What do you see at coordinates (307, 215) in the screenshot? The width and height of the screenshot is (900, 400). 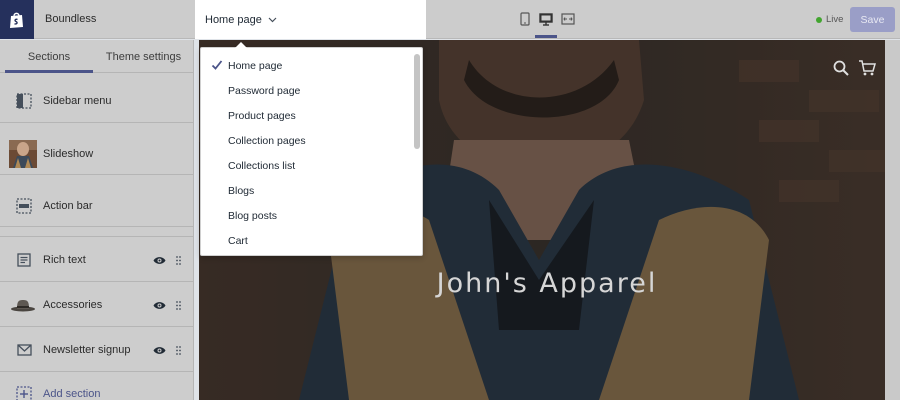 I see `dropdown-option-blog-posts: Blog posts` at bounding box center [307, 215].